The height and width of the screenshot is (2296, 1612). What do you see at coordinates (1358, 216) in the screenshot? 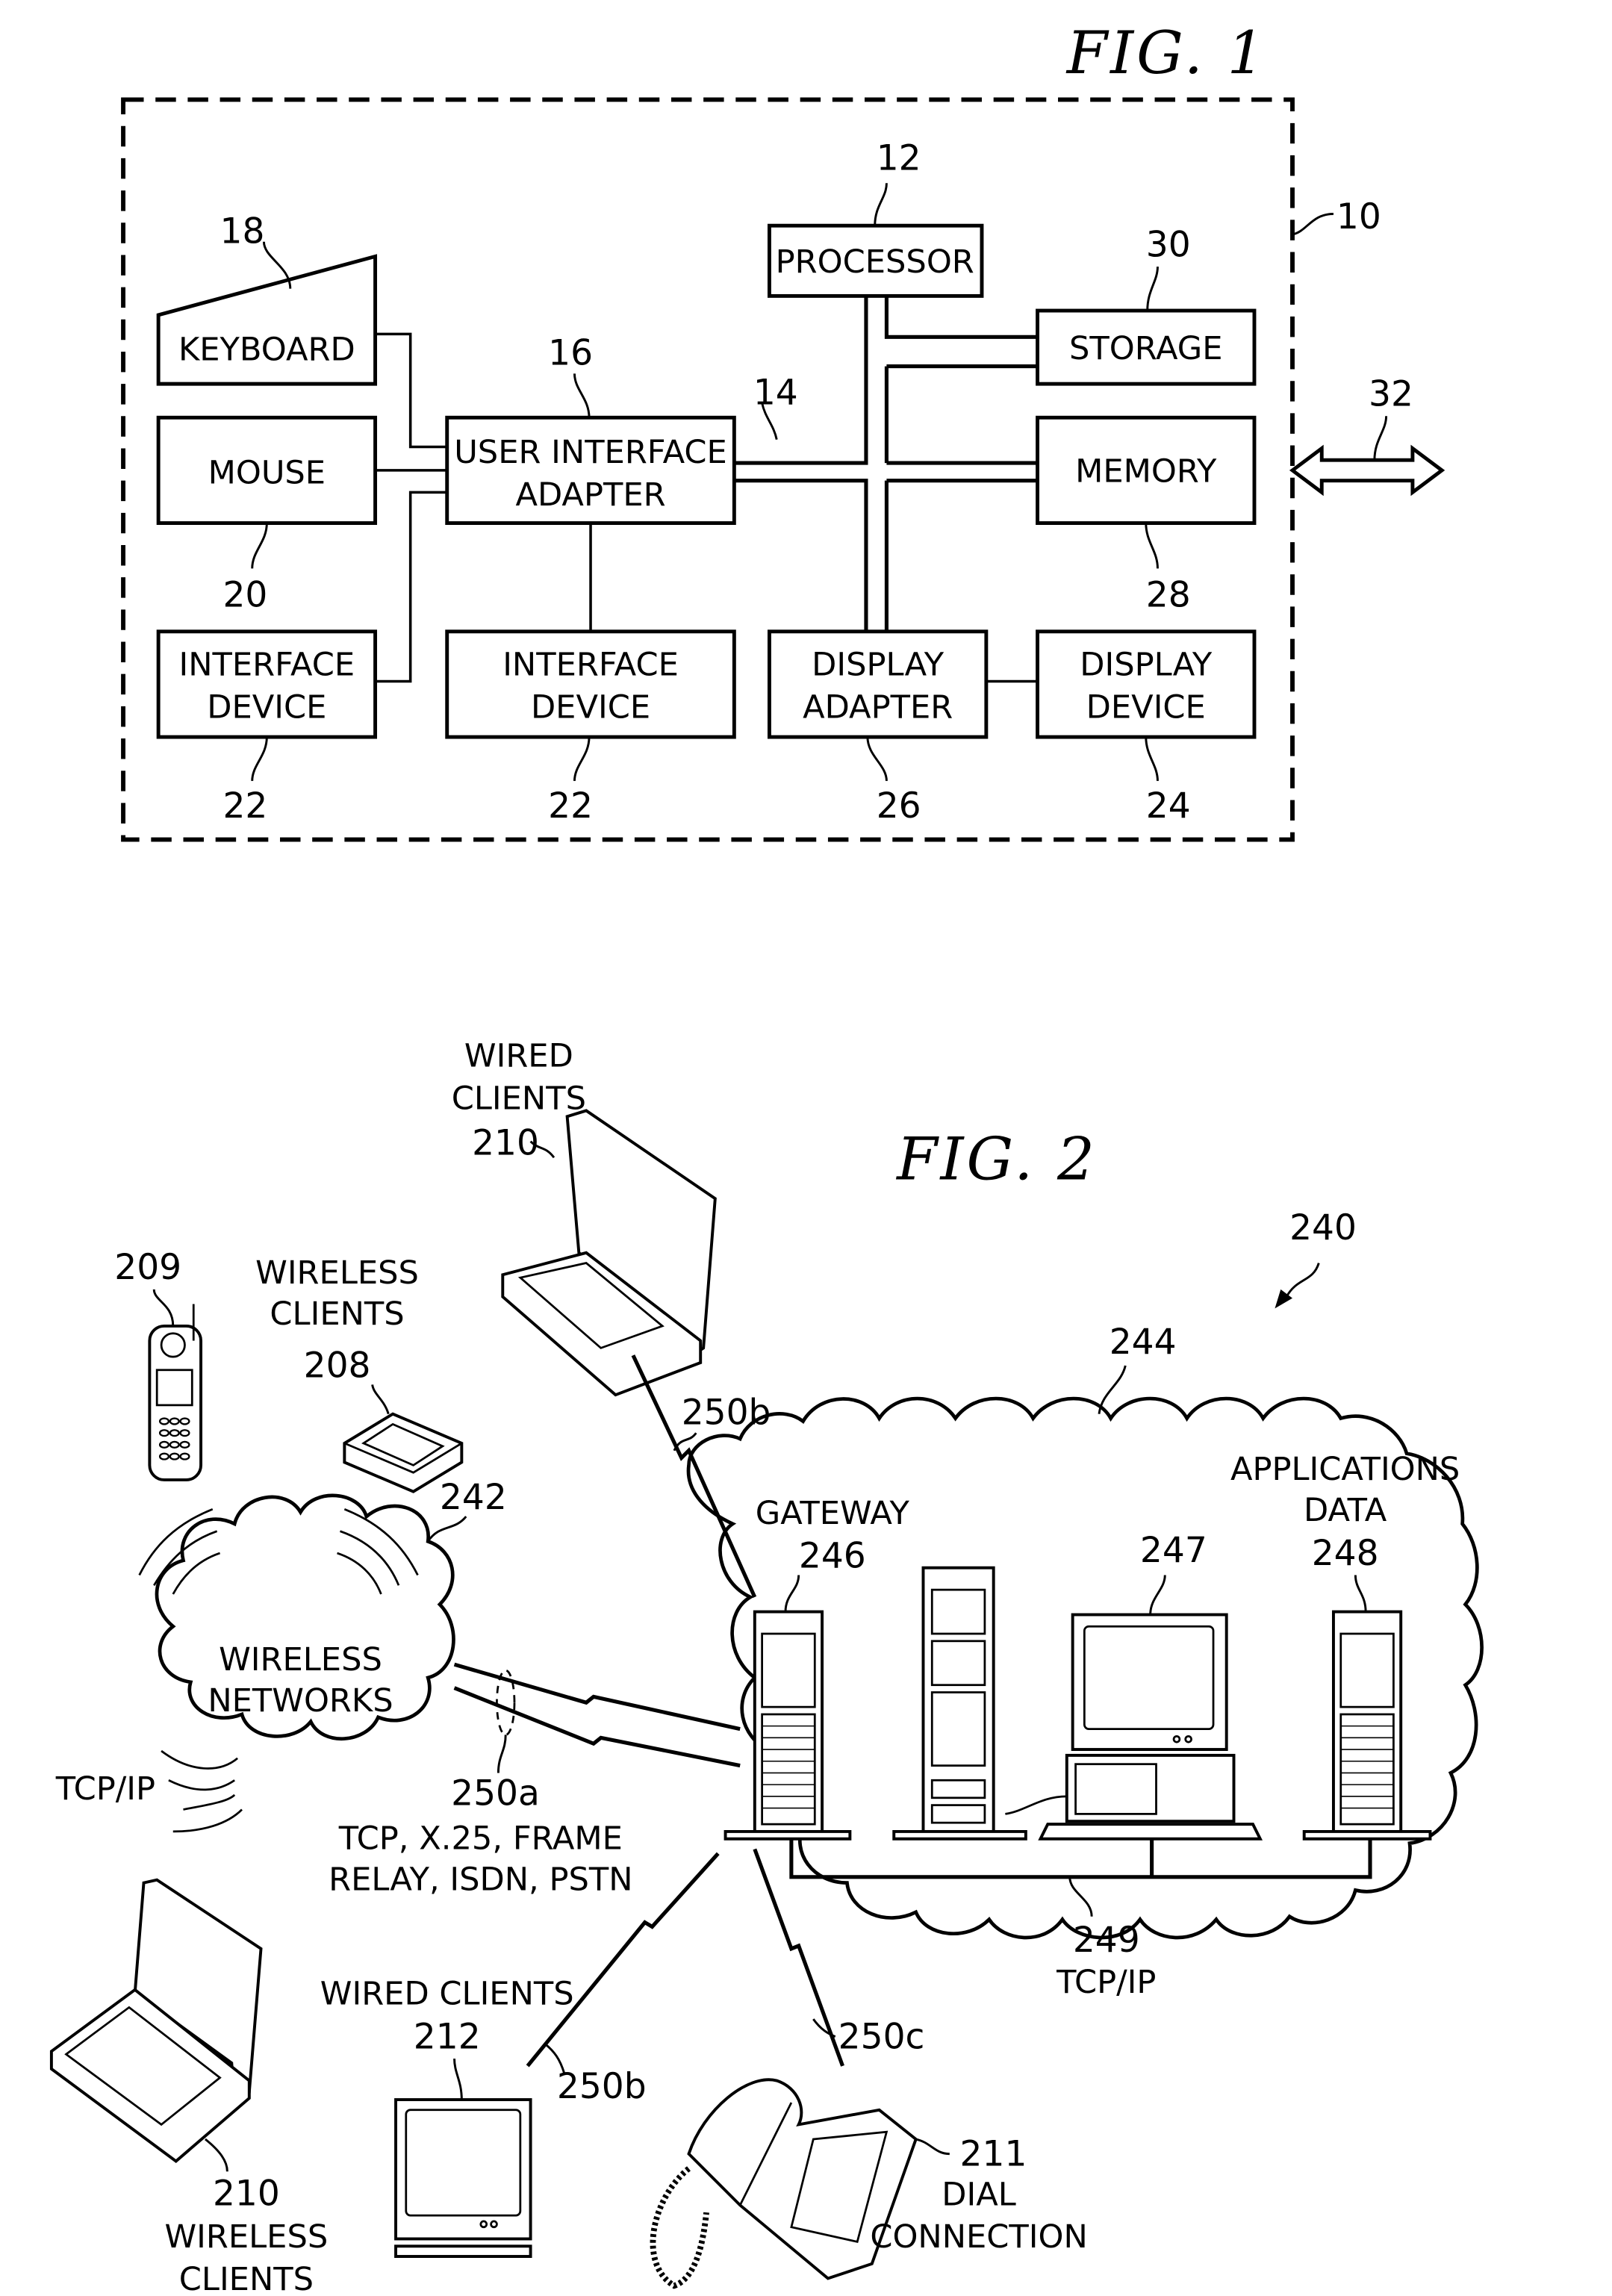
I see `ref-10: 10` at bounding box center [1358, 216].